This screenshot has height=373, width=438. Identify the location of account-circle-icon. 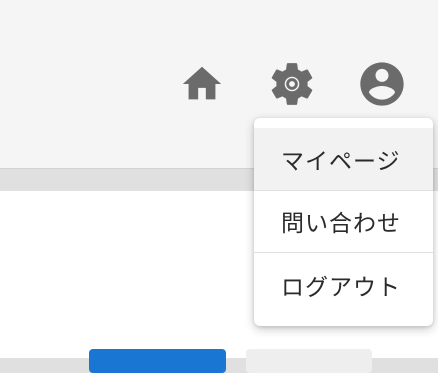
(382, 84).